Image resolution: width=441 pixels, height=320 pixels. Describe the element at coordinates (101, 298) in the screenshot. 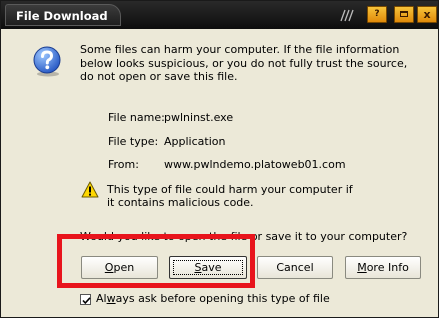

I see `always-ask-prefix: Al` at that location.